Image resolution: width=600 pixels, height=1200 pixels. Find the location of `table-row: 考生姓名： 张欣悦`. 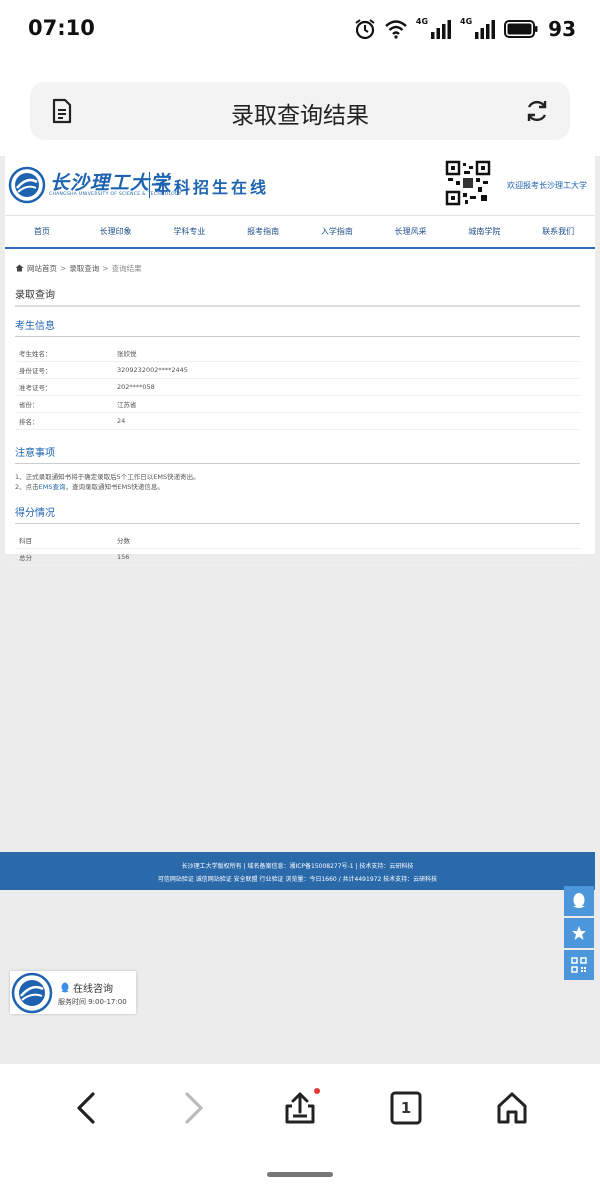

table-row: 考生姓名： 张欣悦 is located at coordinates (297, 353).